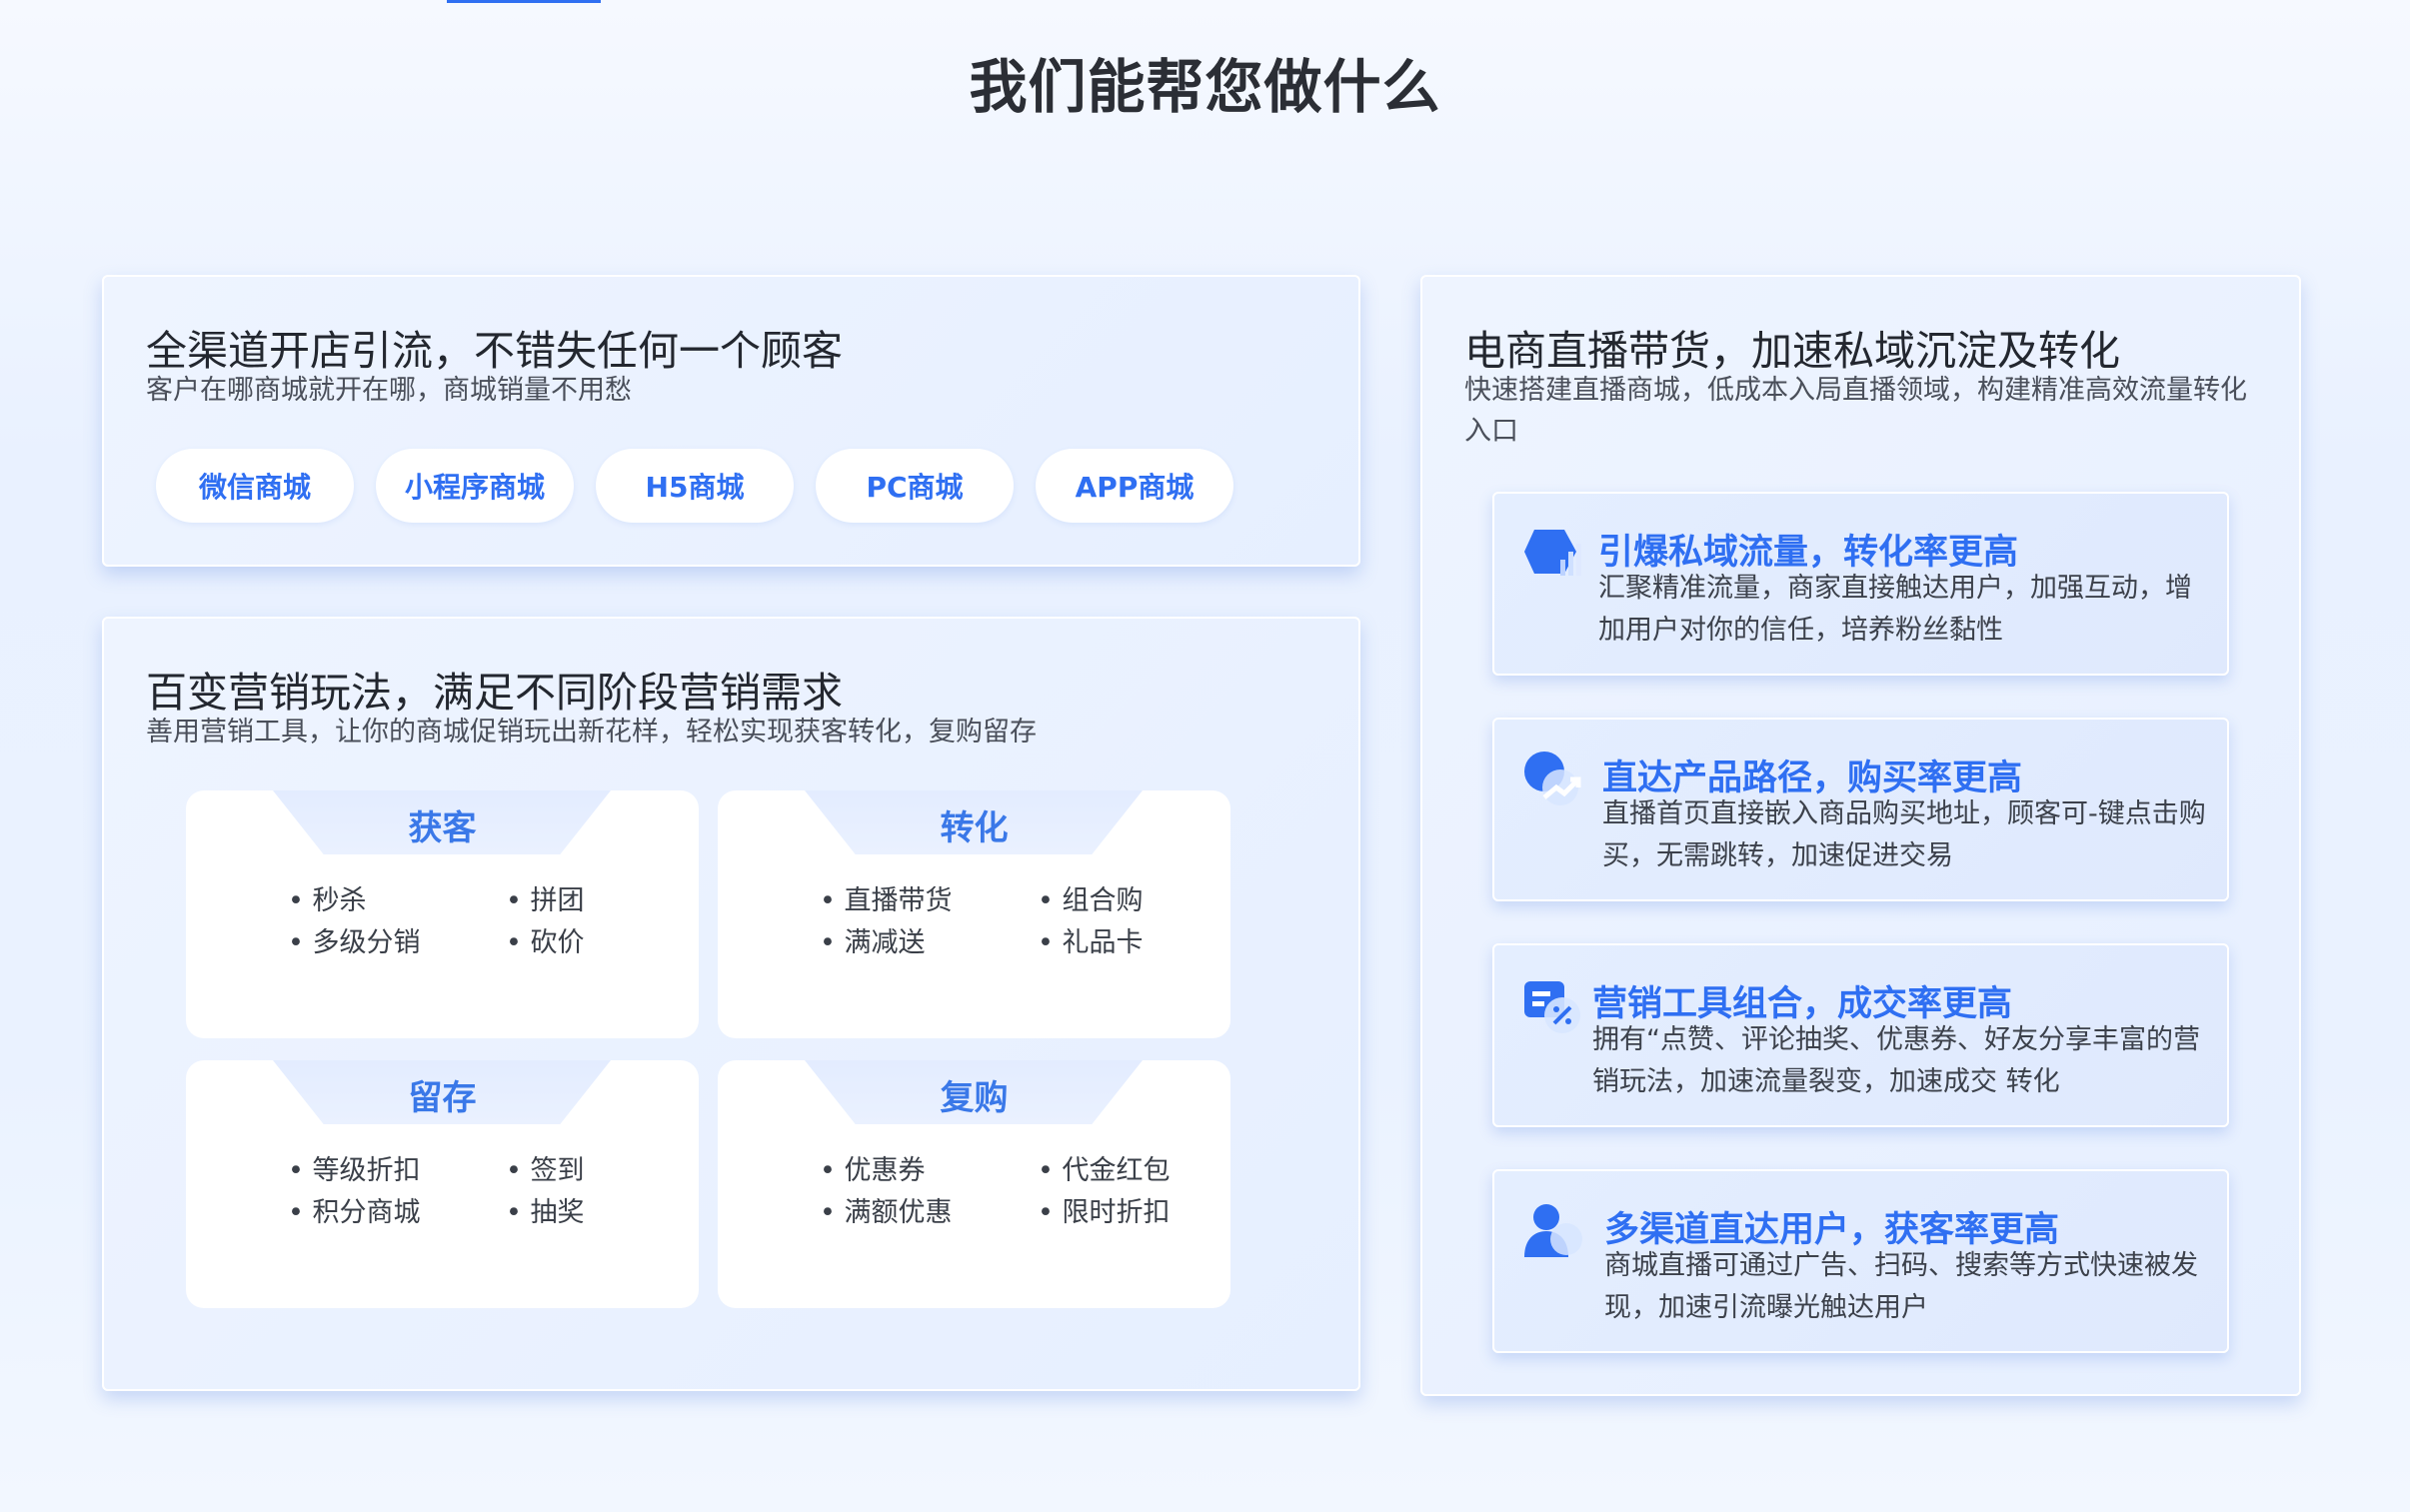 Image resolution: width=2410 pixels, height=1512 pixels. Describe the element at coordinates (1792, 351) in the screenshot. I see `live-card-title: 电商直播带货，加速私域沉淀及转化` at that location.